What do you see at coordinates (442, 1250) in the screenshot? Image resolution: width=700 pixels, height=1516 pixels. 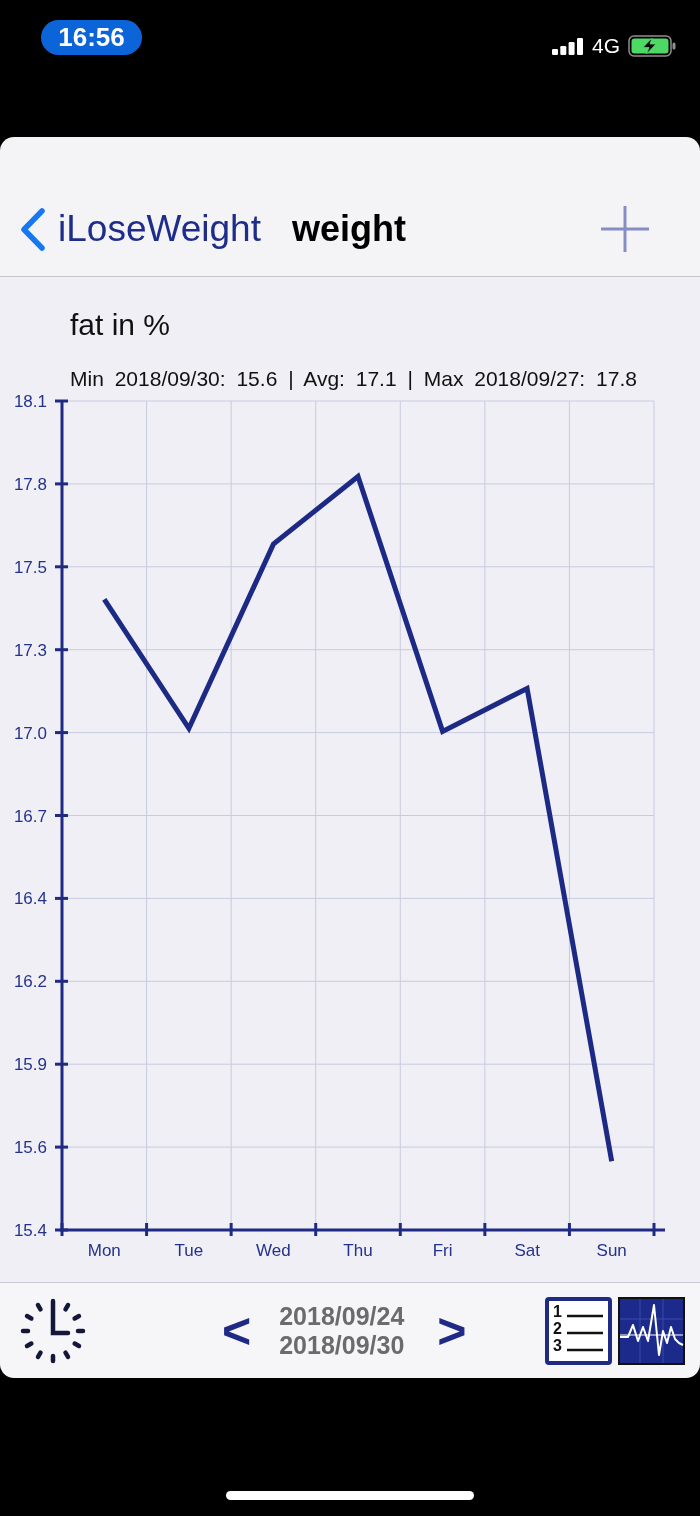 I see `x-axis-label: Fri` at bounding box center [442, 1250].